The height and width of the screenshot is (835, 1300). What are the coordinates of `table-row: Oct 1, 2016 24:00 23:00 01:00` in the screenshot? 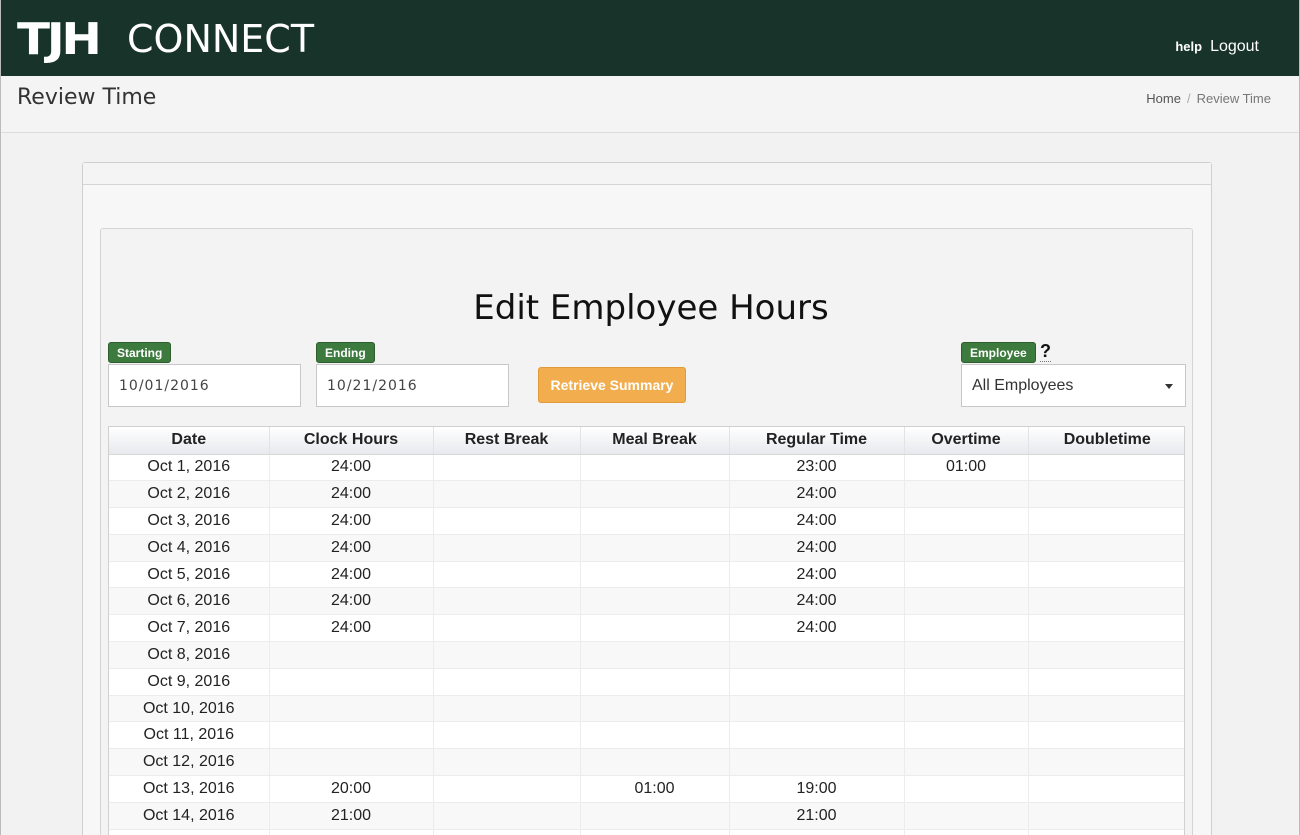 It's located at (646, 468).